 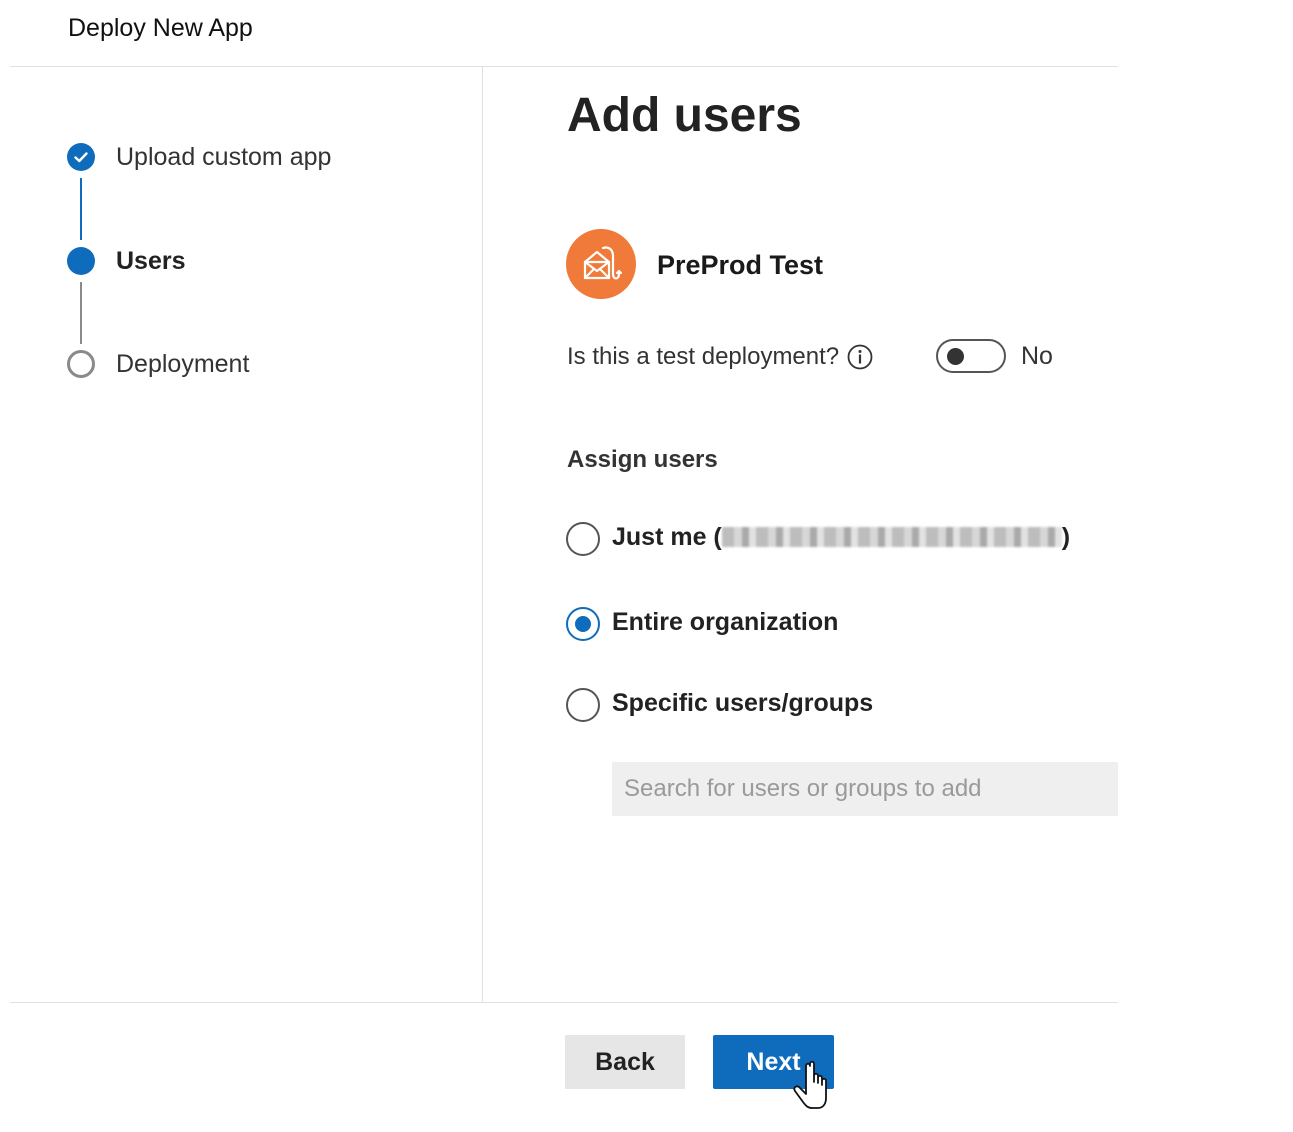 What do you see at coordinates (684, 115) in the screenshot?
I see `page-heading: Add users` at bounding box center [684, 115].